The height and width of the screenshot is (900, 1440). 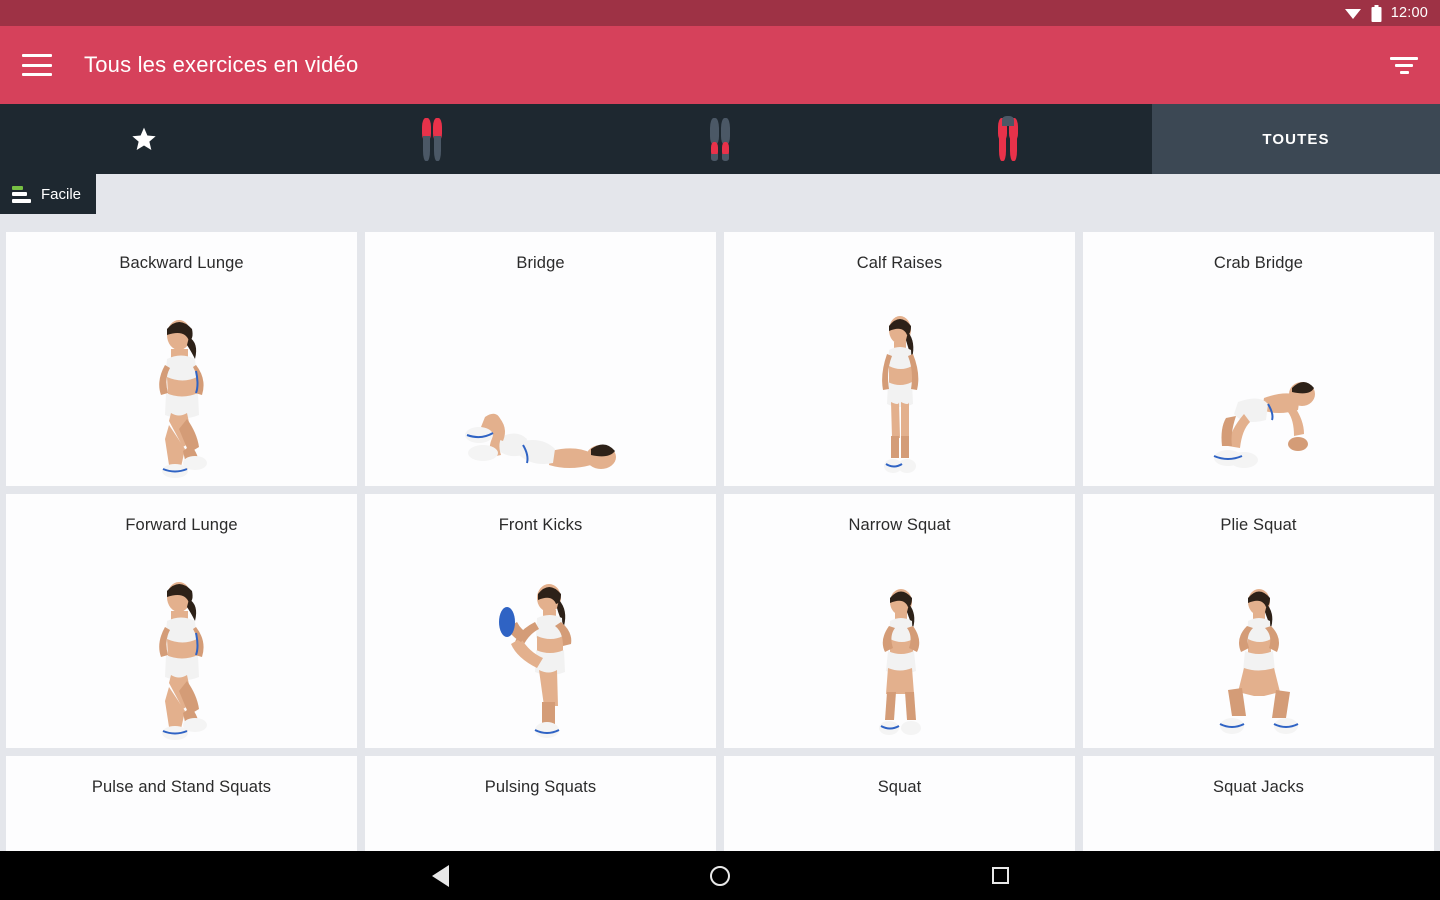 I want to click on exercise-card-title: Pulsing Squats, so click(x=540, y=787).